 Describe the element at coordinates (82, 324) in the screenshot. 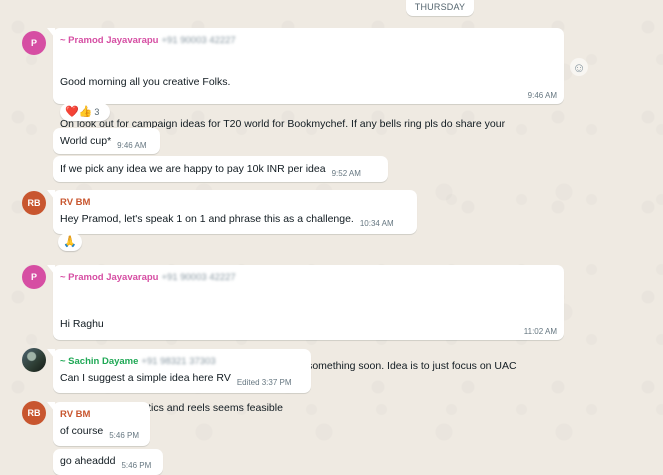

I see `message-line: Hi Raghu` at that location.